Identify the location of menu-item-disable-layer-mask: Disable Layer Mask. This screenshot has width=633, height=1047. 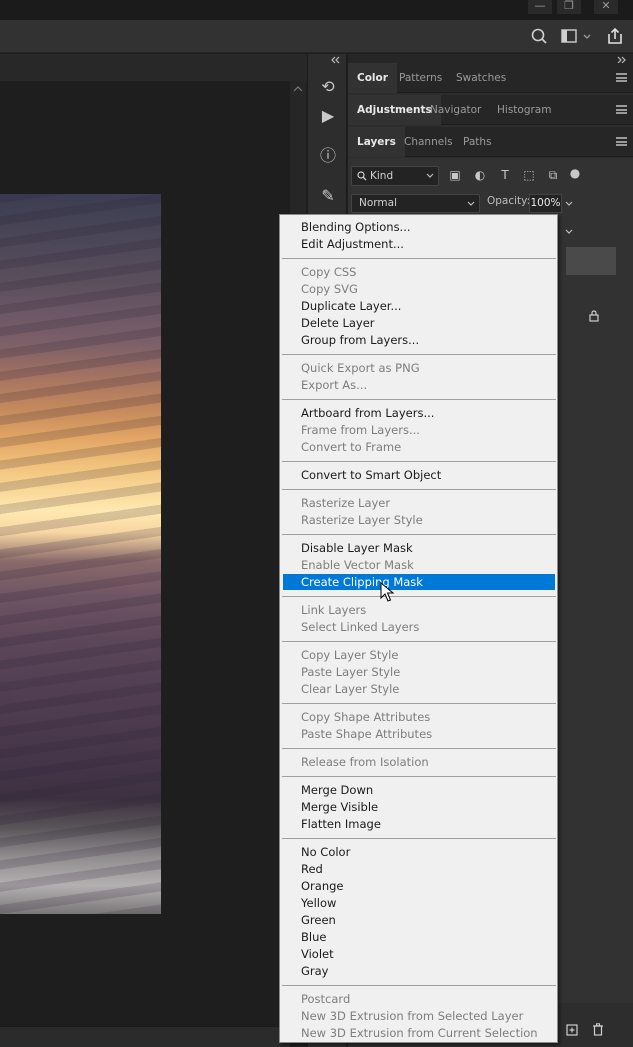
(419, 548).